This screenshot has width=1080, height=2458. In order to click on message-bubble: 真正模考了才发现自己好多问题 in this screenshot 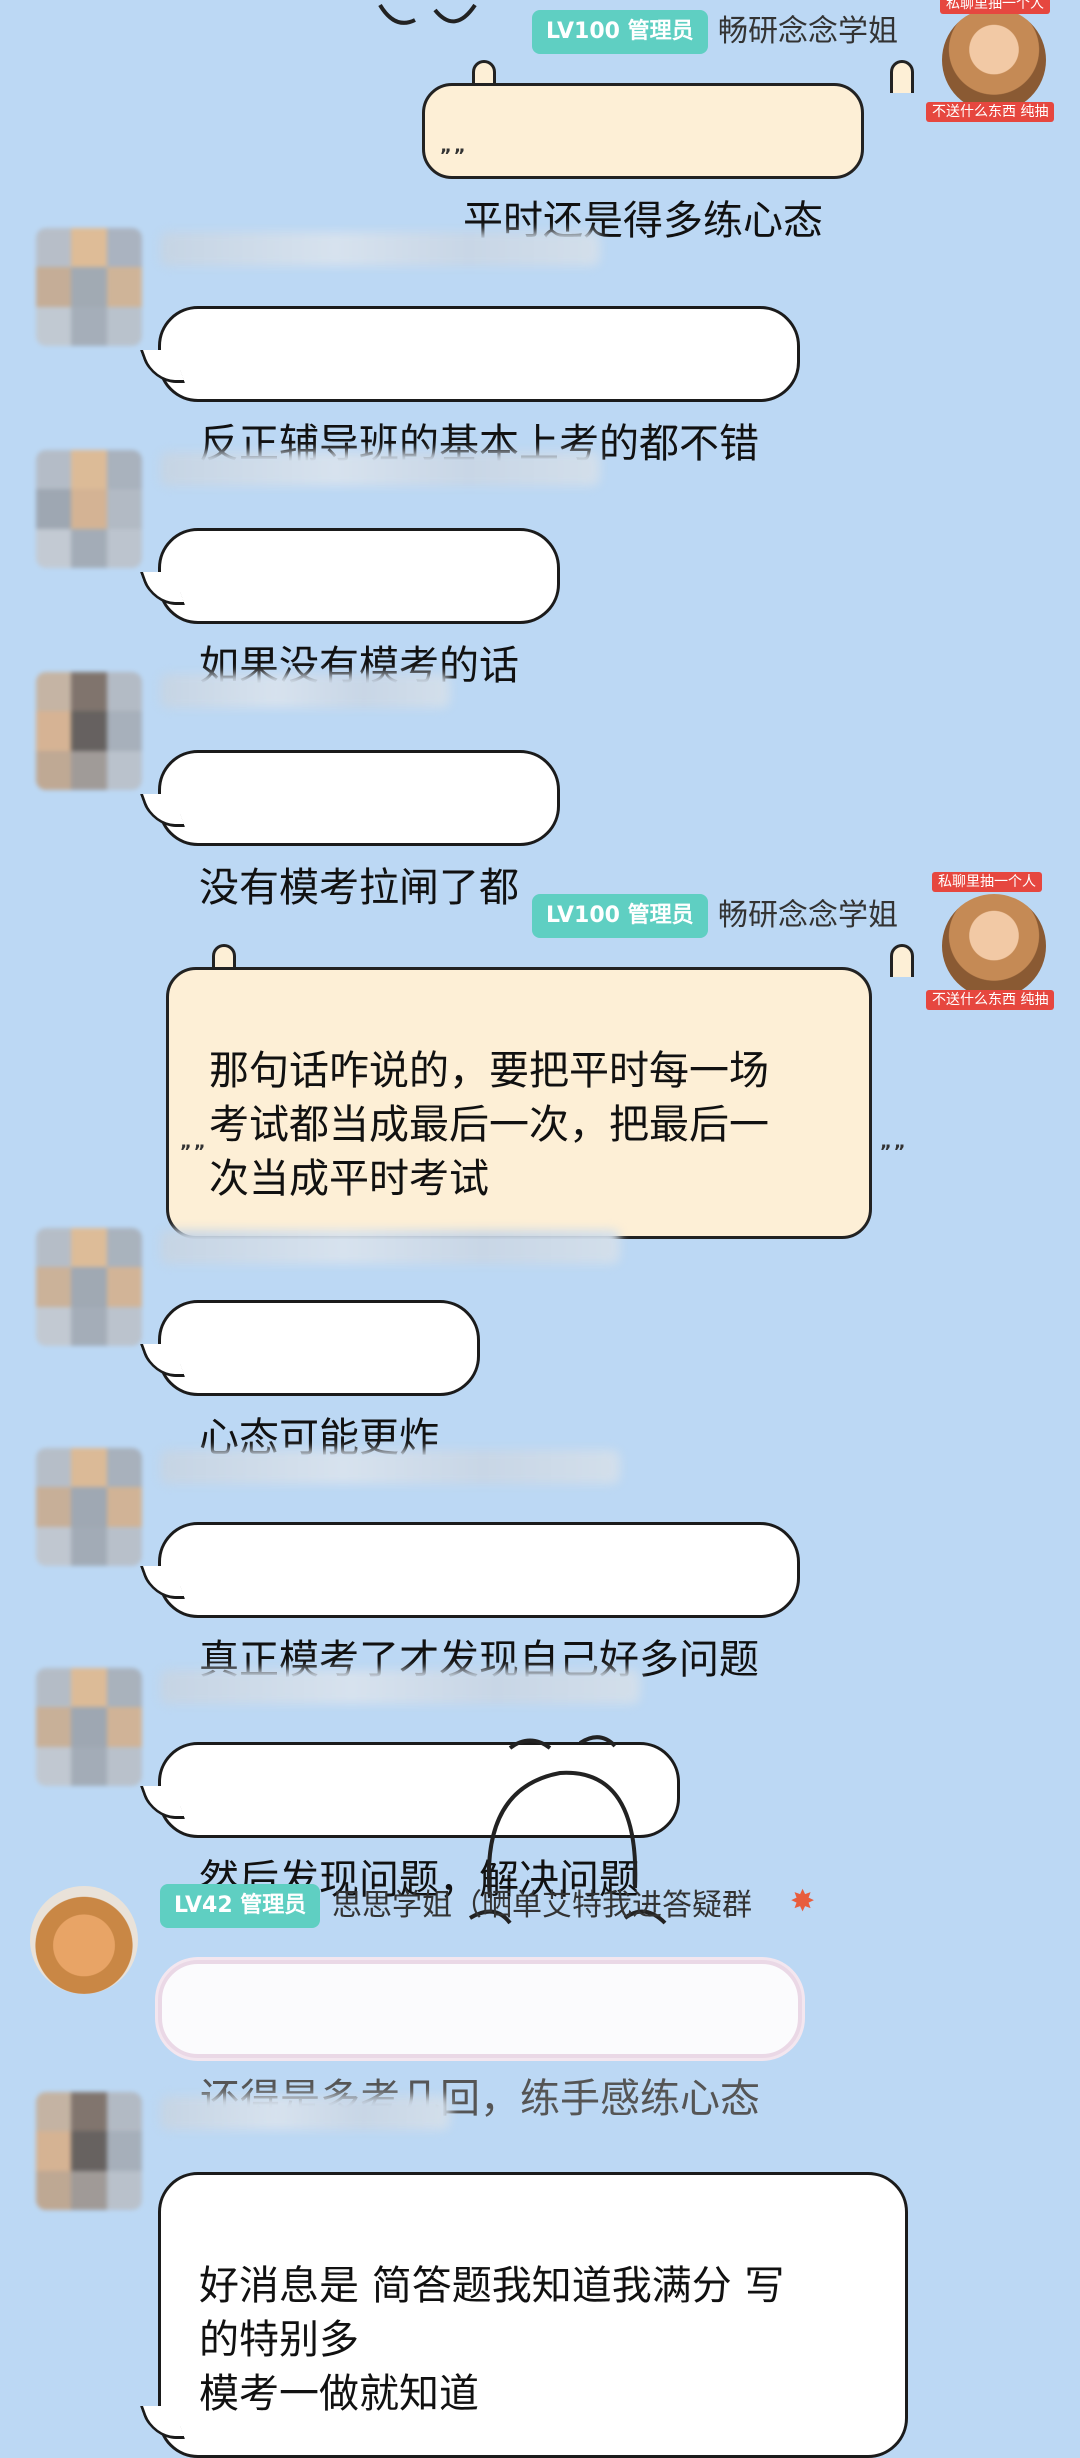, I will do `click(479, 1602)`.